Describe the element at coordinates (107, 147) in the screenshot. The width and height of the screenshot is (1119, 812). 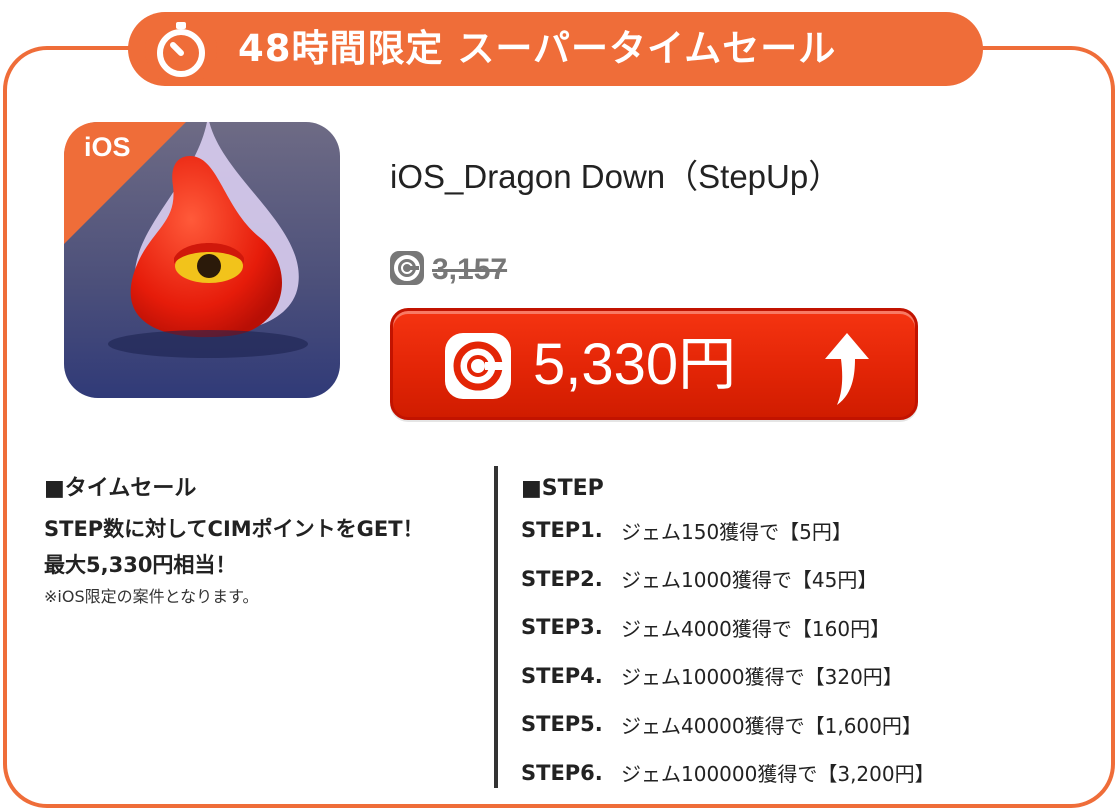
I see `platform-badge: iOS` at that location.